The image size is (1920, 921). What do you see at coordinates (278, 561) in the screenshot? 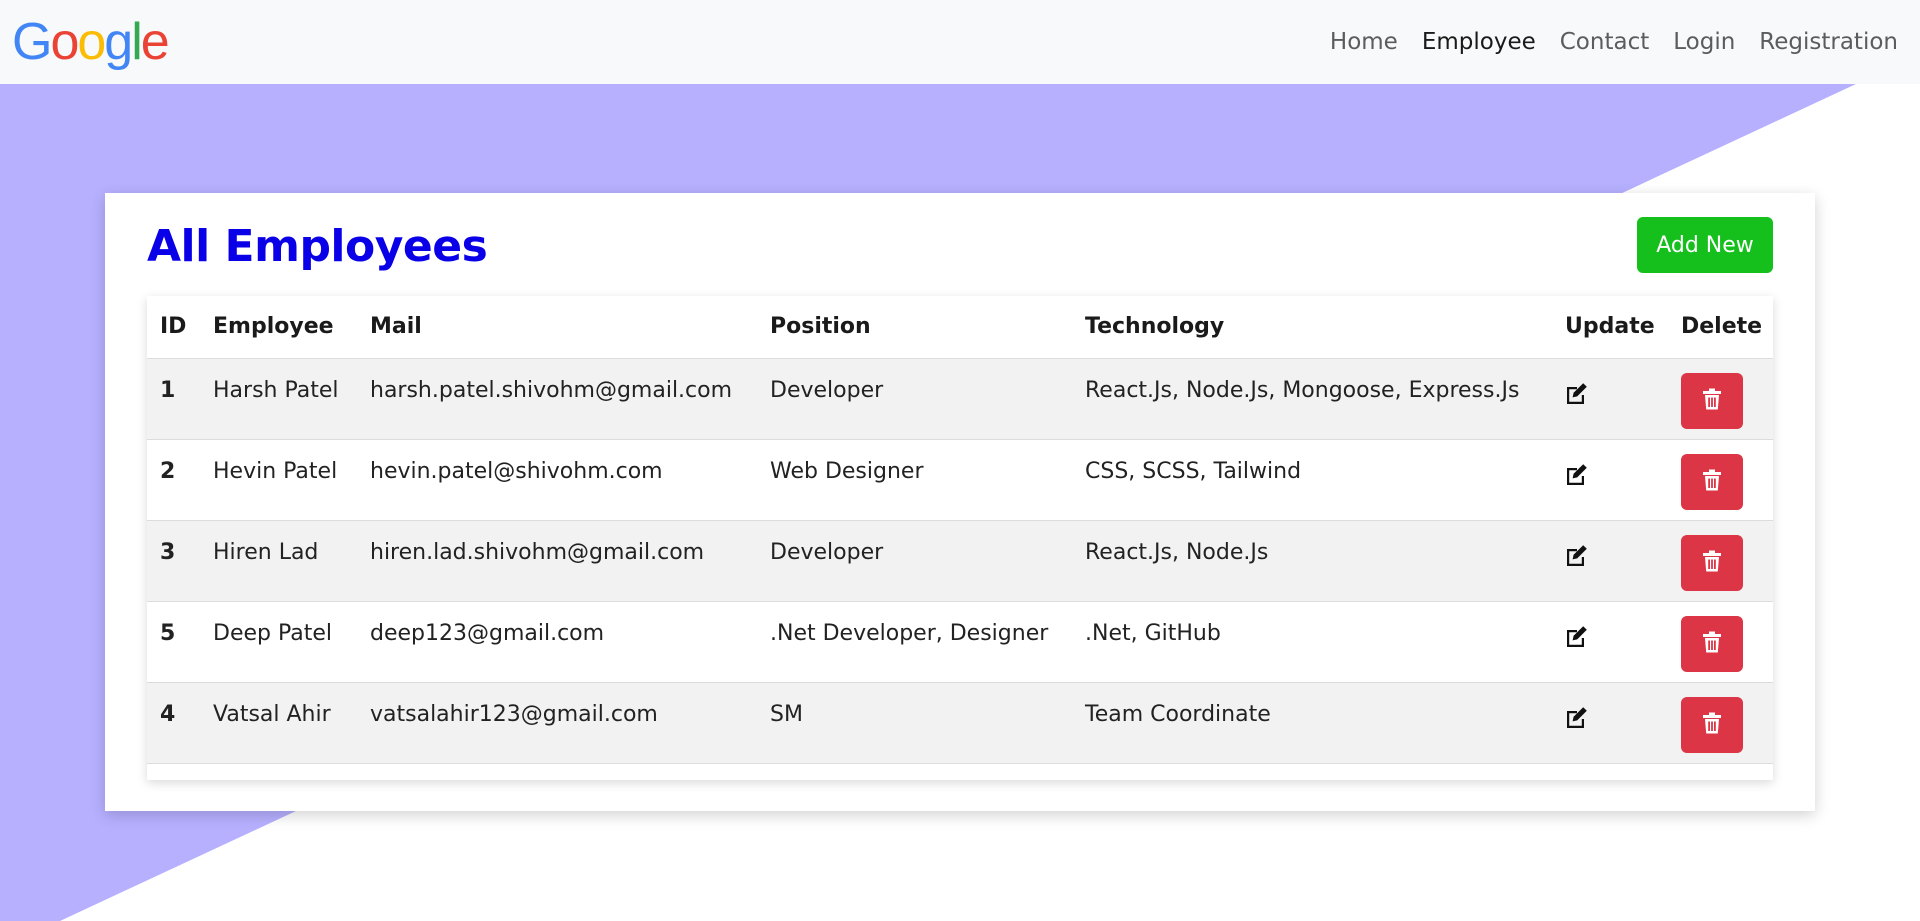
I see `cell-employee: Hiren Lad` at bounding box center [278, 561].